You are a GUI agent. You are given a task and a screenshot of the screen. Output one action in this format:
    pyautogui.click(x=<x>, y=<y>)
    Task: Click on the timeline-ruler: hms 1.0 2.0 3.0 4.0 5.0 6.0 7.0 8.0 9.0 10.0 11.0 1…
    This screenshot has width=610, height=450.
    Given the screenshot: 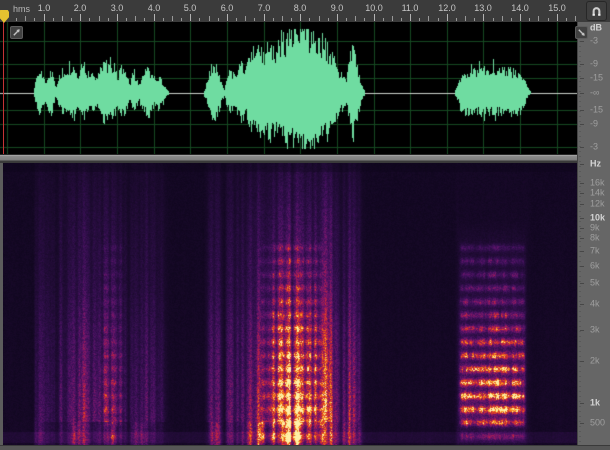 What is the action you would take?
    pyautogui.click(x=305, y=11)
    